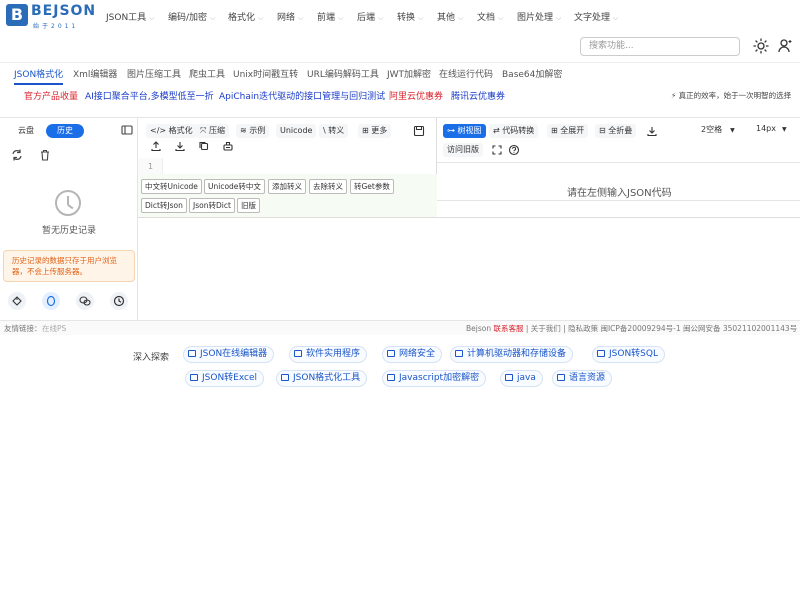  Describe the element at coordinates (287, 186) in the screenshot. I see `chip-add-escape: 添加转义` at that location.